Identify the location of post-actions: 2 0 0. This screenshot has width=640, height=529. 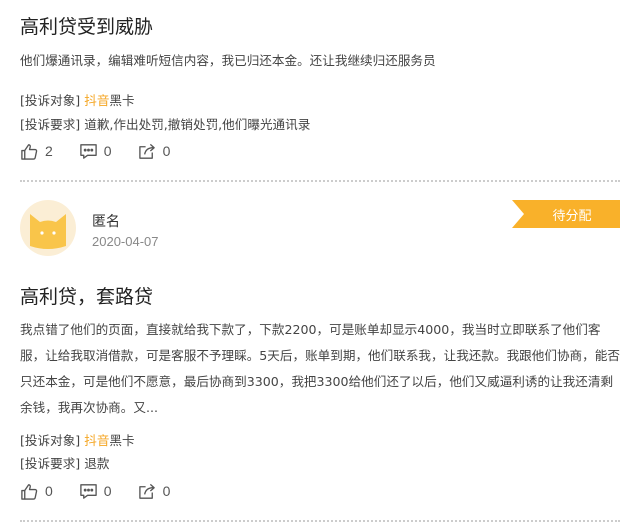
(108, 151).